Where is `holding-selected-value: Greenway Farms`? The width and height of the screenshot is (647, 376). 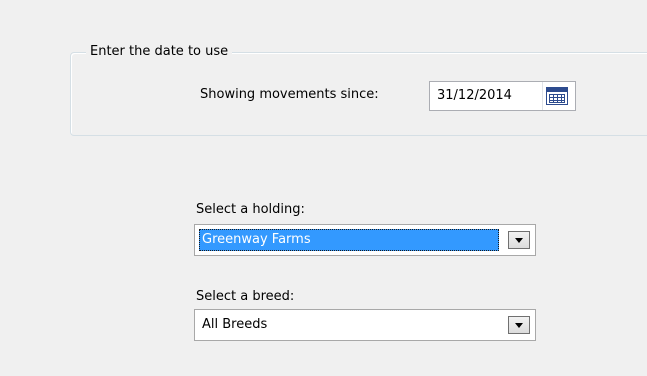 holding-selected-value: Greenway Farms is located at coordinates (349, 240).